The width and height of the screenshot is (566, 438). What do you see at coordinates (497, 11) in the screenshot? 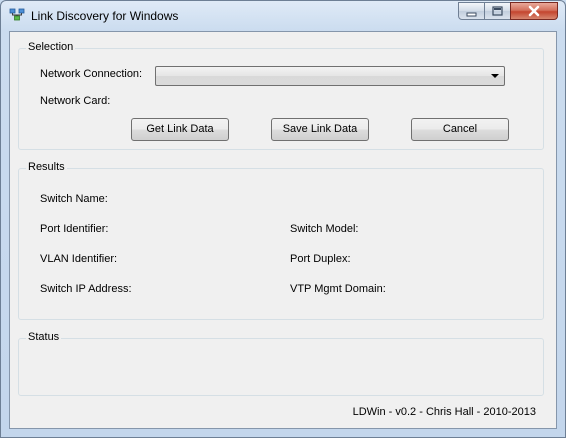
I see `maximize-button` at bounding box center [497, 11].